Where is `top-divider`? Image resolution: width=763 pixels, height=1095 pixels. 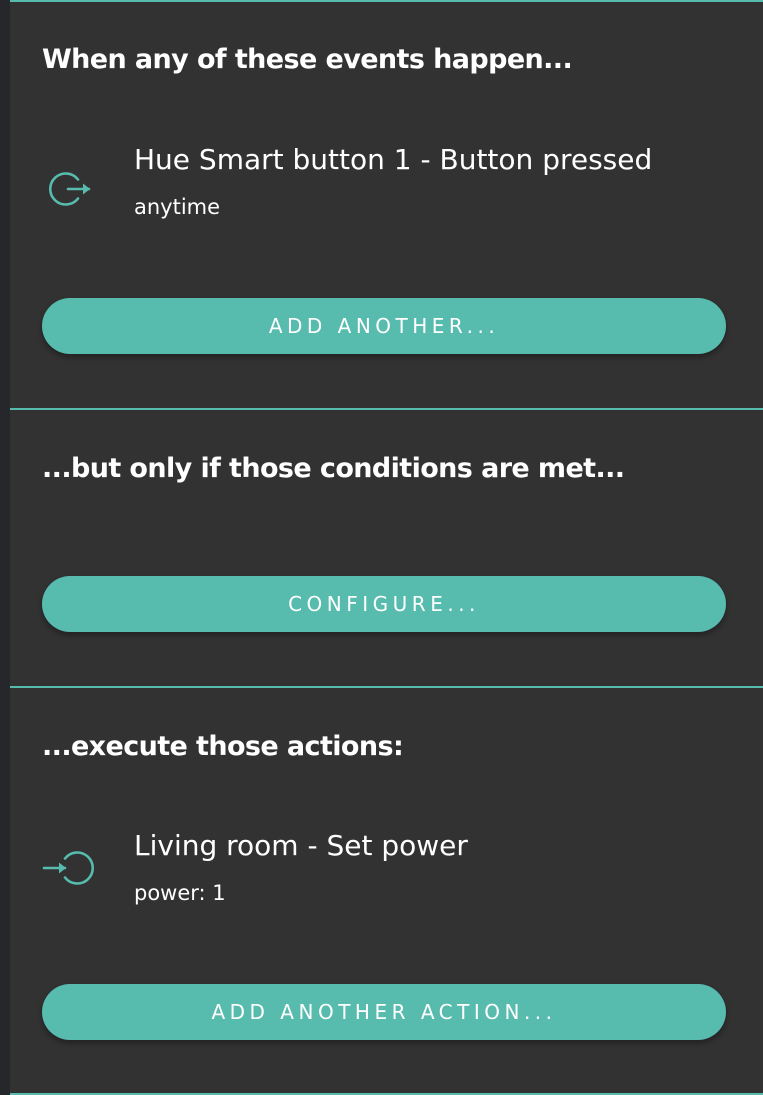
top-divider is located at coordinates (386, 1).